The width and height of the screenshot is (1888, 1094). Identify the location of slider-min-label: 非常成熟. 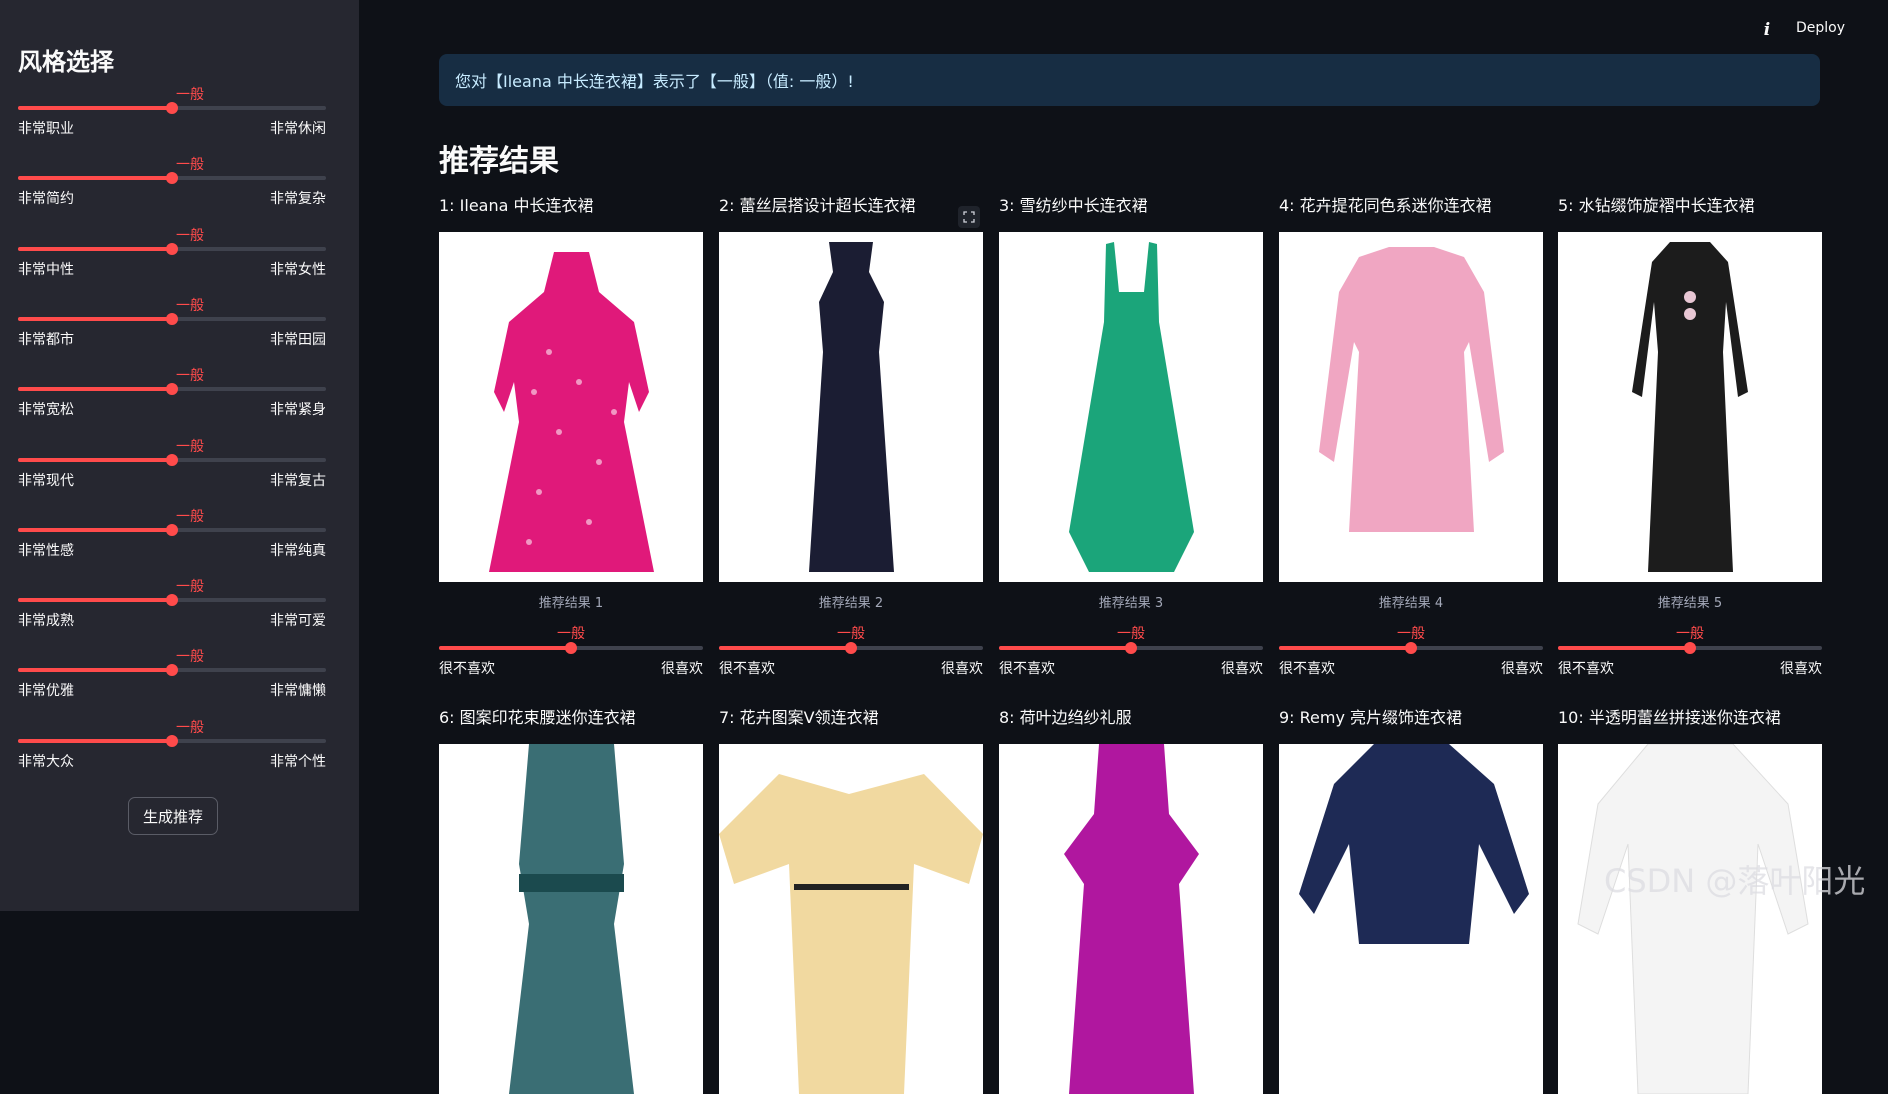
(46, 621).